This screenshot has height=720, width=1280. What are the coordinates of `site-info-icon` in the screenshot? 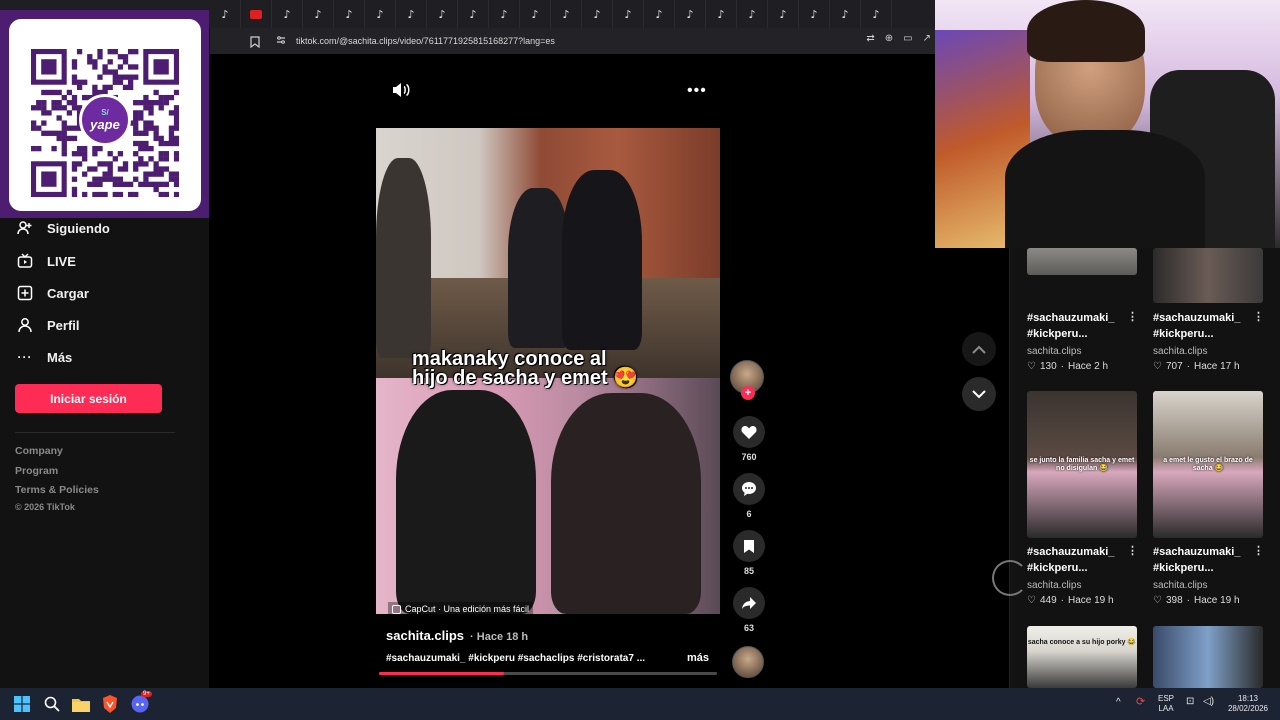 It's located at (281, 41).